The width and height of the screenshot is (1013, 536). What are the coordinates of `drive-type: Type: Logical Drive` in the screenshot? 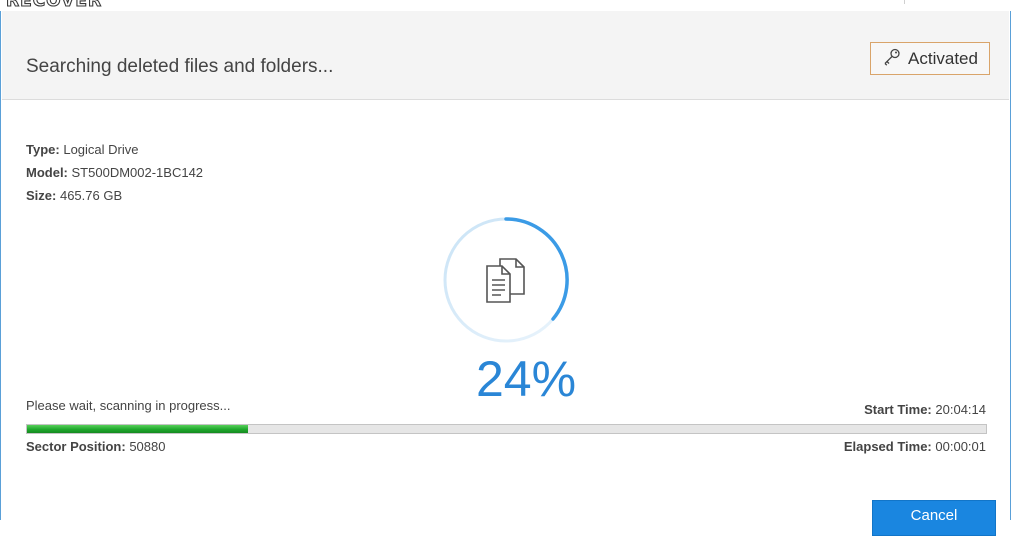 It's located at (82, 149).